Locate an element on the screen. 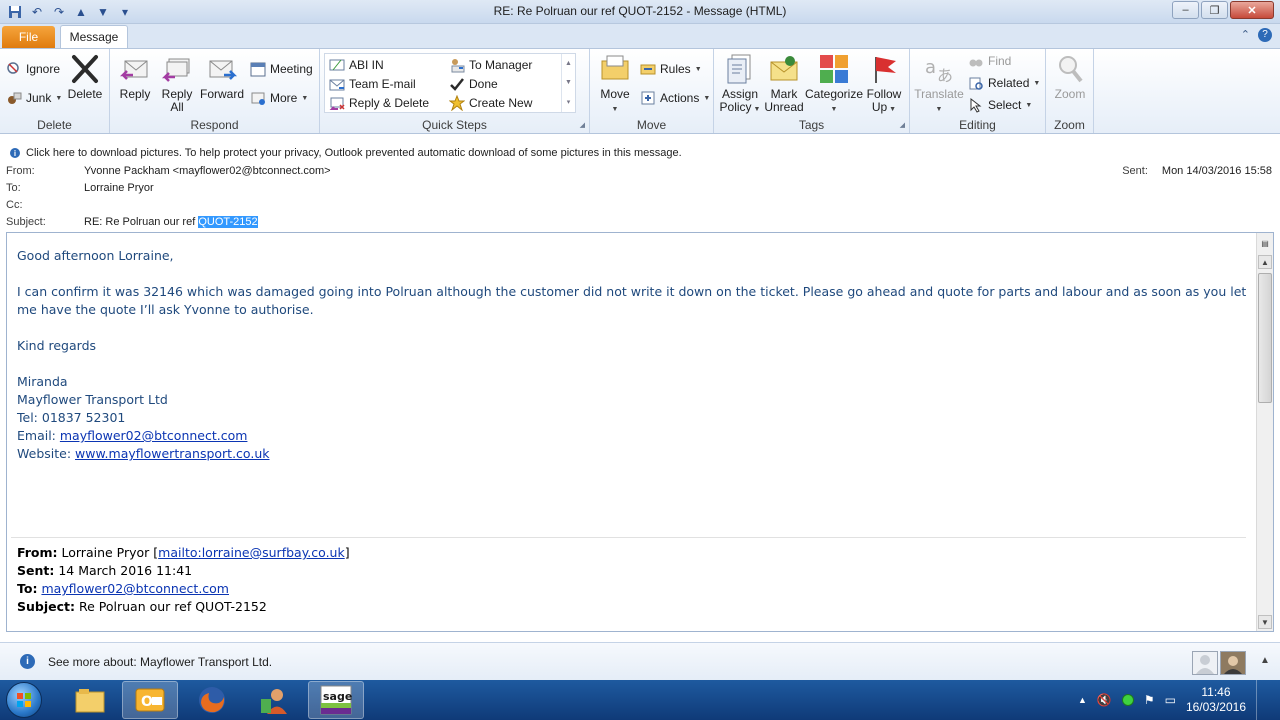 The width and height of the screenshot is (1280, 720). actions-button: Actions ▼ is located at coordinates (675, 98).